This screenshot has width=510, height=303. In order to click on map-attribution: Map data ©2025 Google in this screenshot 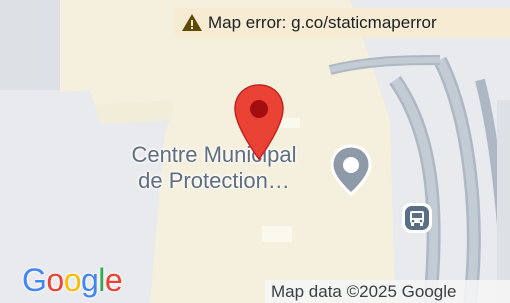, I will do `click(387, 291)`.